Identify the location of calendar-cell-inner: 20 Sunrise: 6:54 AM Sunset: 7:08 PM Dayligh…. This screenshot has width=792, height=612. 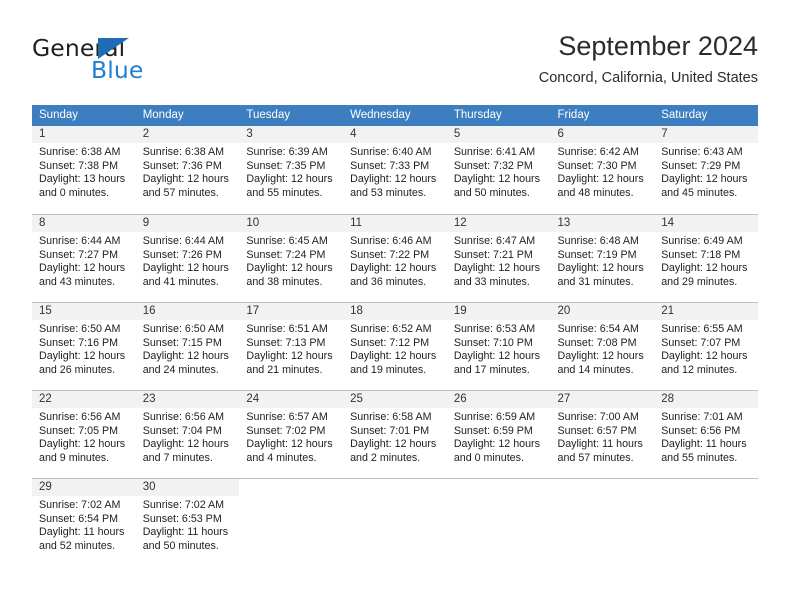
(602, 346).